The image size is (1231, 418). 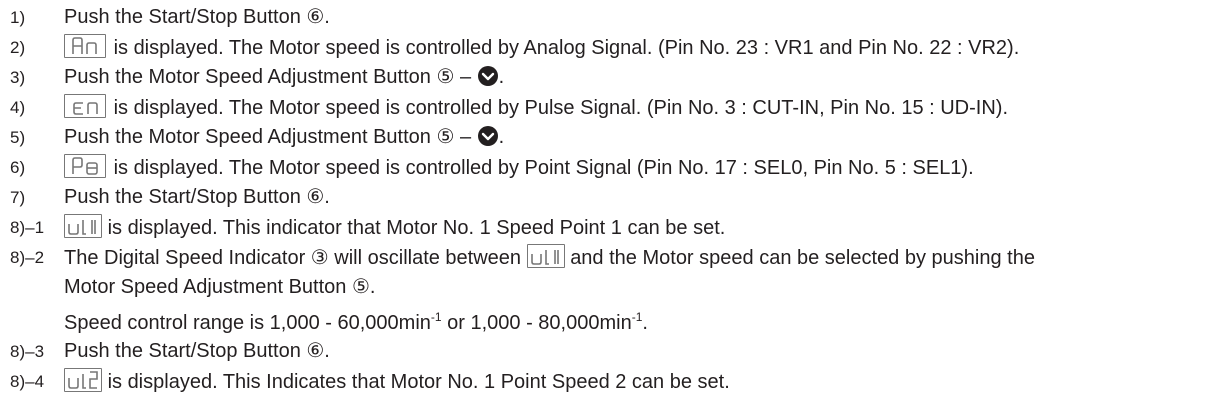 What do you see at coordinates (18, 197) in the screenshot?
I see `step-number: 7)` at bounding box center [18, 197].